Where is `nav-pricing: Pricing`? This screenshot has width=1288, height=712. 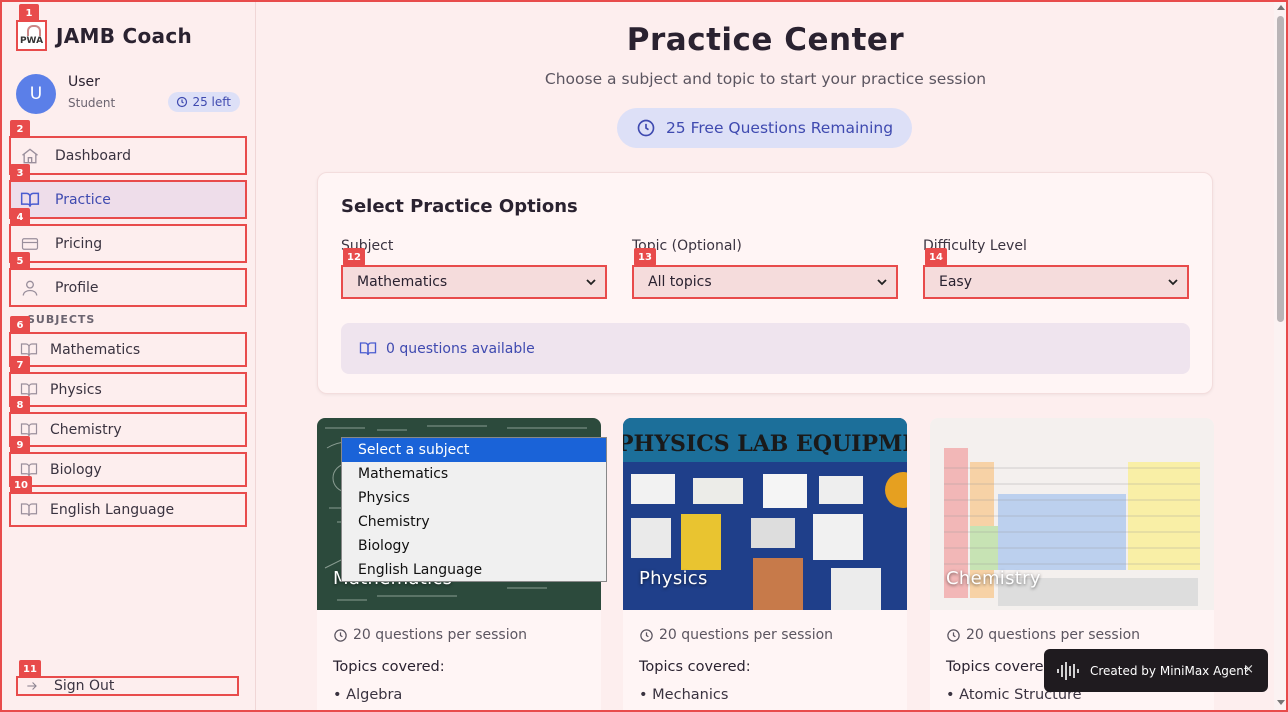 nav-pricing: Pricing is located at coordinates (128, 243).